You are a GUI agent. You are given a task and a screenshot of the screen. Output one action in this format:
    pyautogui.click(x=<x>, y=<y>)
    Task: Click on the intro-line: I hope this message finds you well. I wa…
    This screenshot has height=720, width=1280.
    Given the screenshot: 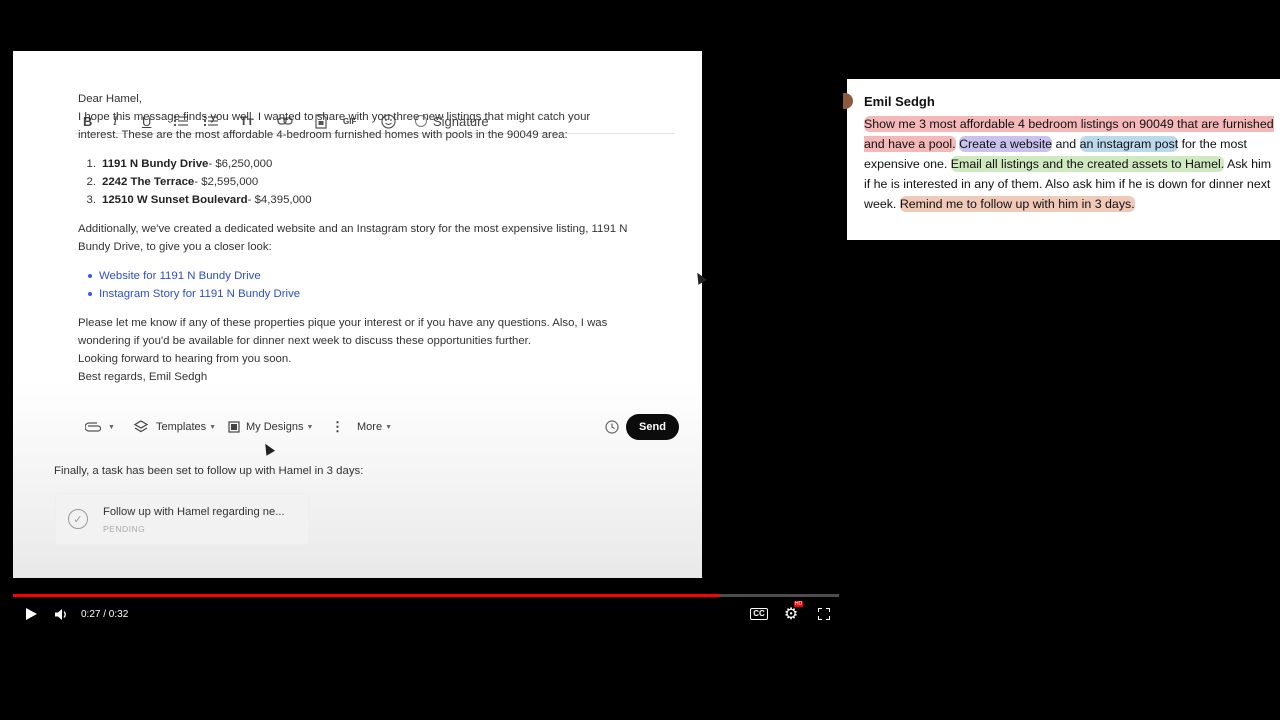 What is the action you would take?
    pyautogui.click(x=334, y=117)
    